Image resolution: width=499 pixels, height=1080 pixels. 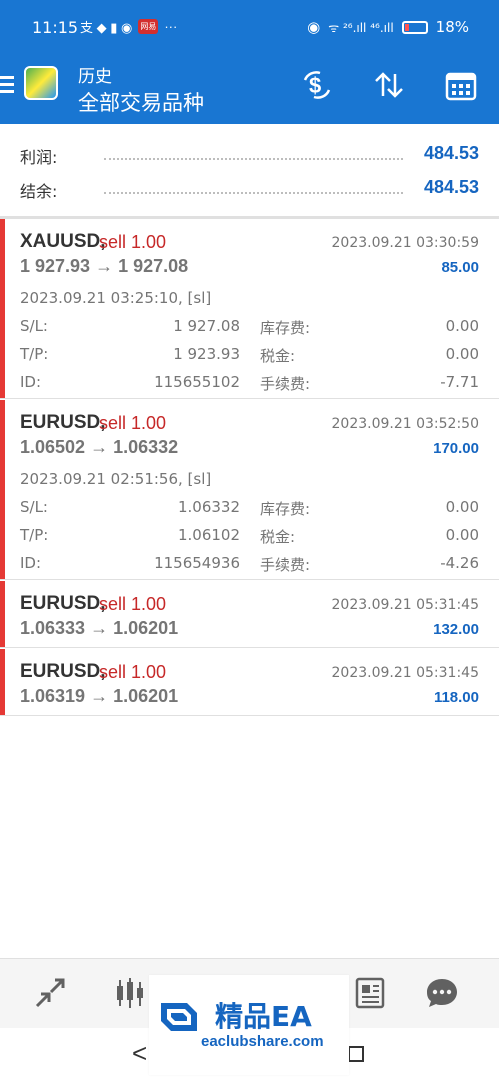 I want to click on tp-value: 1.06102, so click(x=208, y=535).